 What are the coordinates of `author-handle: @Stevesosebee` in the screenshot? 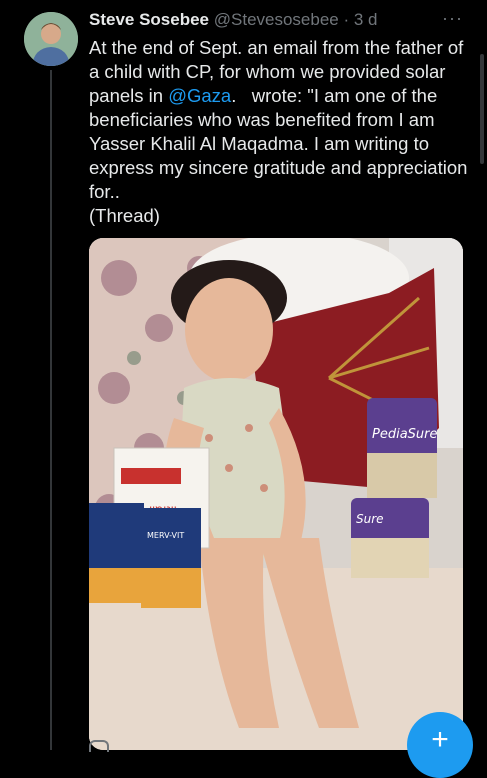 It's located at (276, 19).